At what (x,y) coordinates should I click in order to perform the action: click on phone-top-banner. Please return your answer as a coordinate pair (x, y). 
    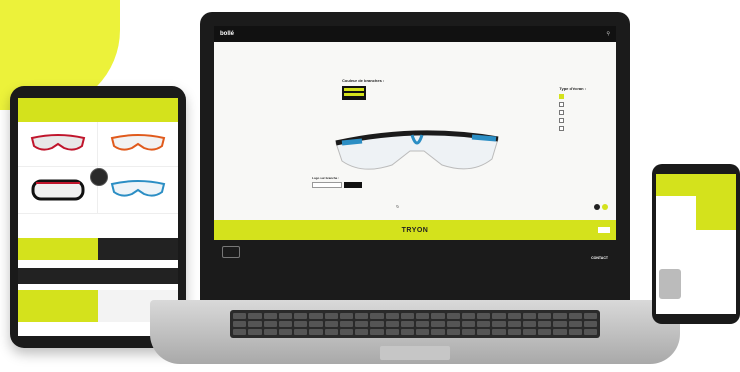
    Looking at the image, I should click on (696, 185).